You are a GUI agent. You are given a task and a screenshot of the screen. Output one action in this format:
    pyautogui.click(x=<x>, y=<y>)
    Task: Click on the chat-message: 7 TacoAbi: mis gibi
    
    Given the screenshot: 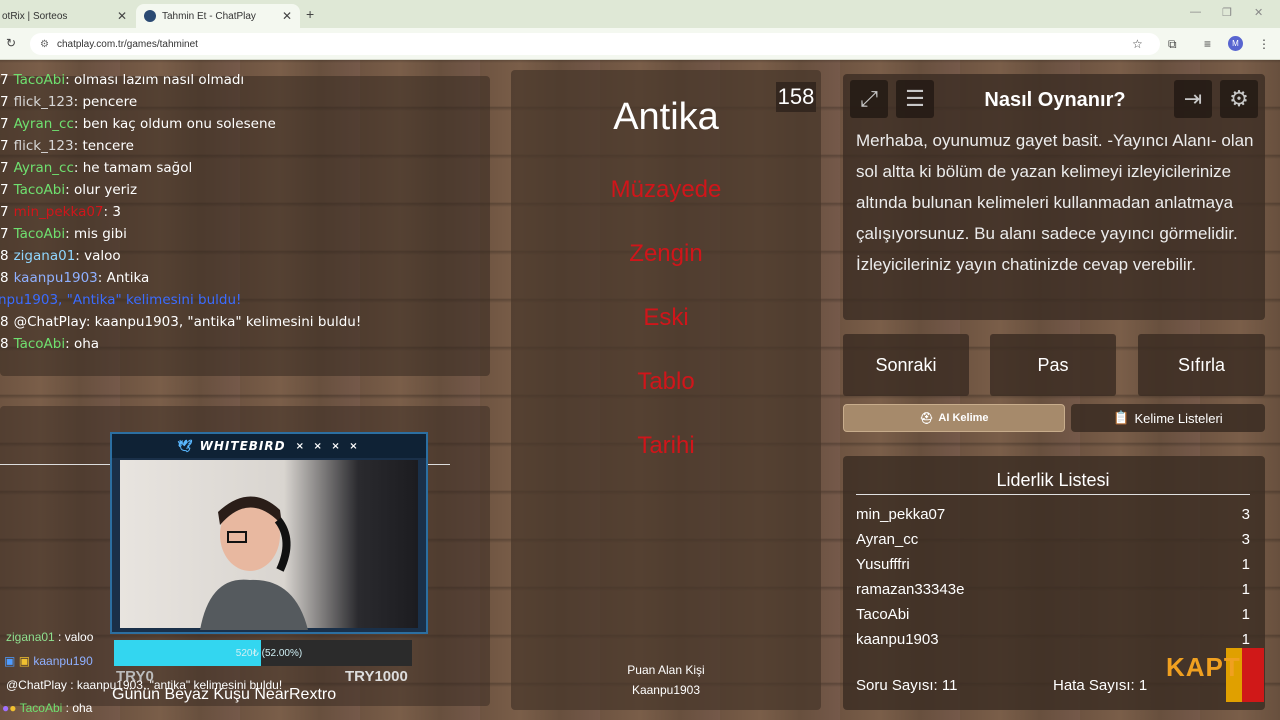 What is the action you would take?
    pyautogui.click(x=63, y=234)
    